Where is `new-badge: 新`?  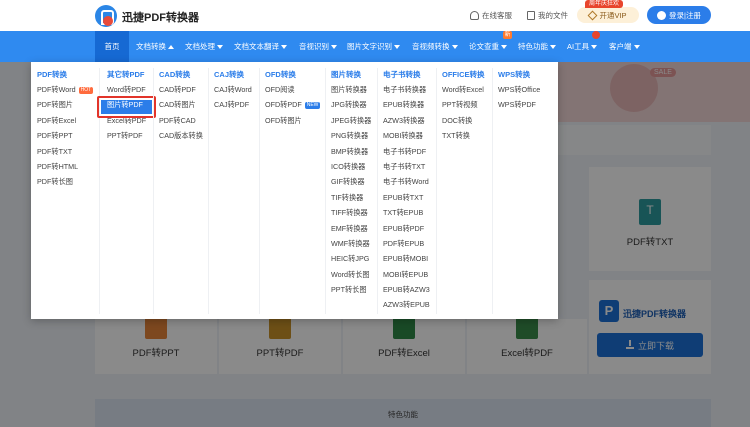
new-badge: 新 is located at coordinates (507, 35).